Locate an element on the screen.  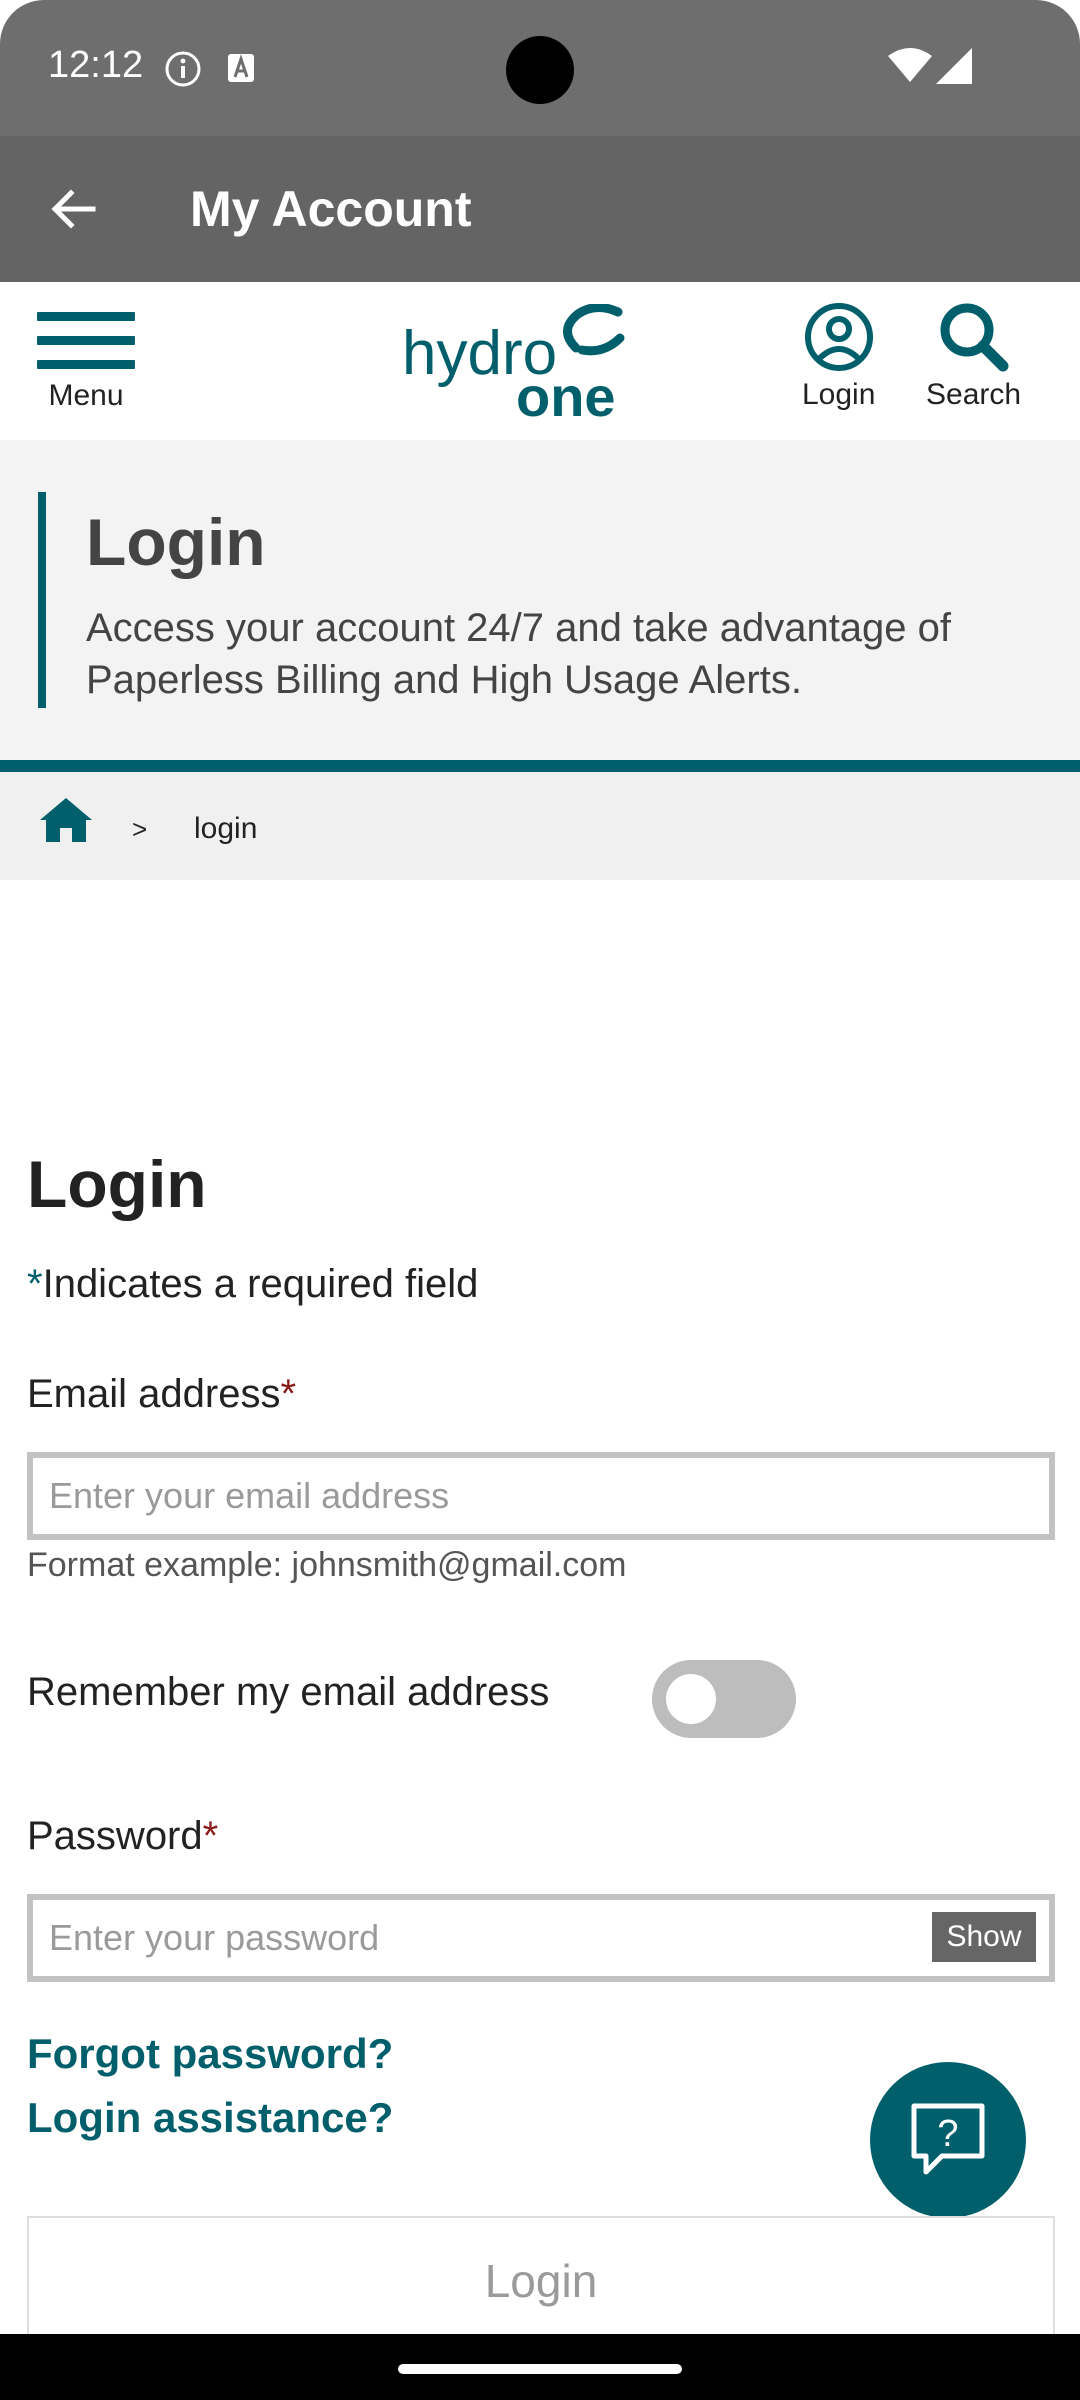
home-icon is located at coordinates (66, 820).